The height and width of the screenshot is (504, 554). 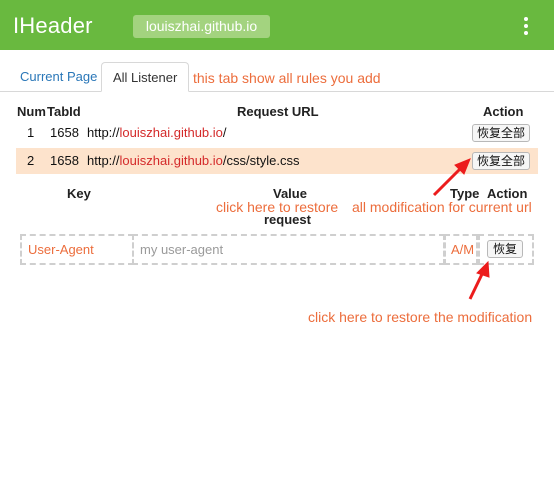 I want to click on header-num: Num, so click(x=31, y=111).